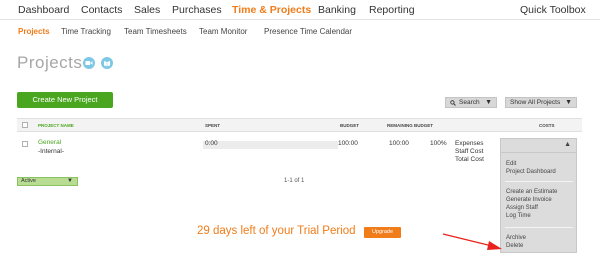 The image size is (600, 257). I want to click on trial-message: 29 days left of your Trial Period, so click(276, 231).